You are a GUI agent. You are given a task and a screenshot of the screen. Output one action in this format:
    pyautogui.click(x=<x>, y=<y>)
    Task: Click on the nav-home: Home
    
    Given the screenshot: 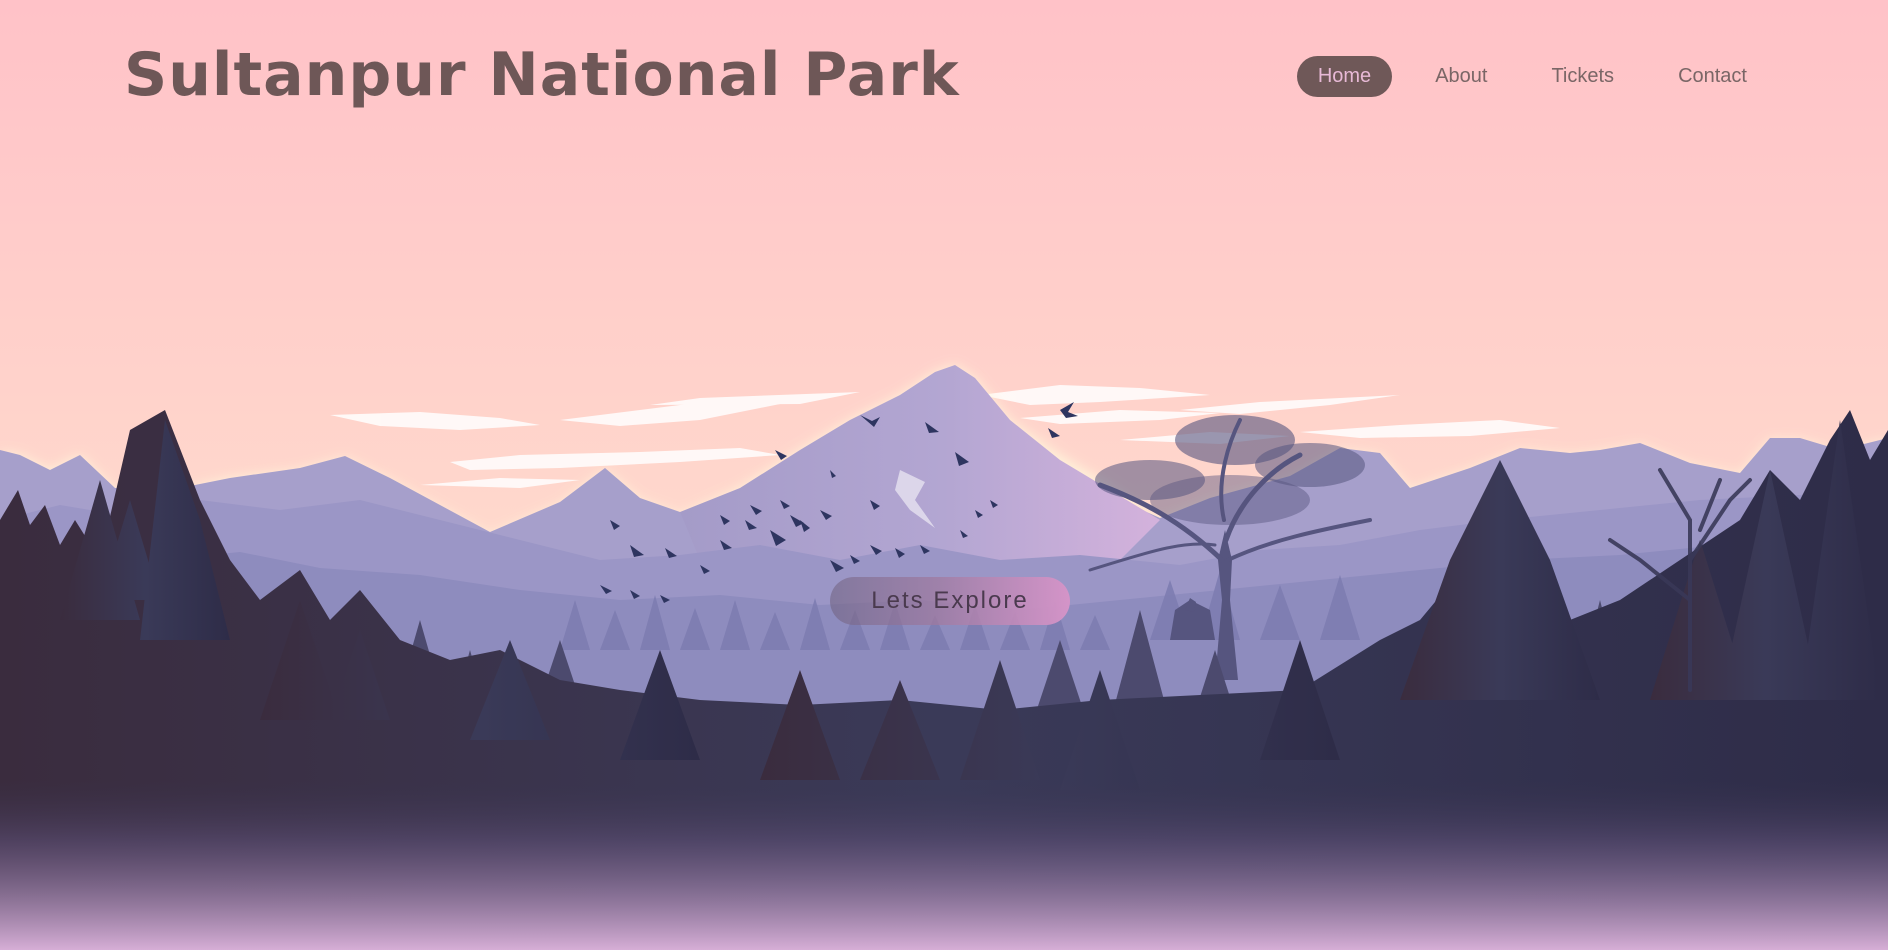 What is the action you would take?
    pyautogui.click(x=1344, y=76)
    